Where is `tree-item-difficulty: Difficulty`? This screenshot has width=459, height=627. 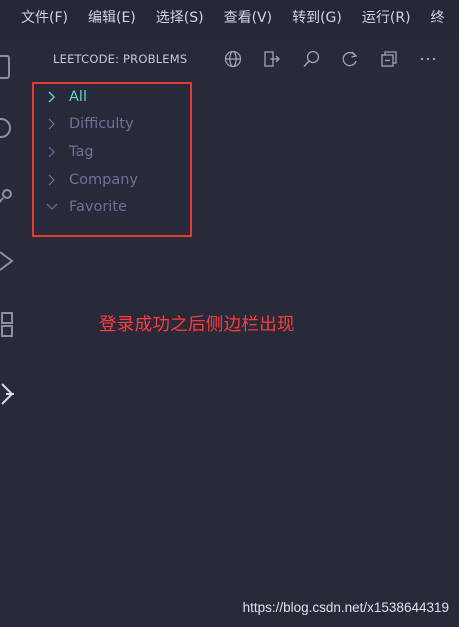
tree-item-difficulty: Difficulty is located at coordinates (90, 124).